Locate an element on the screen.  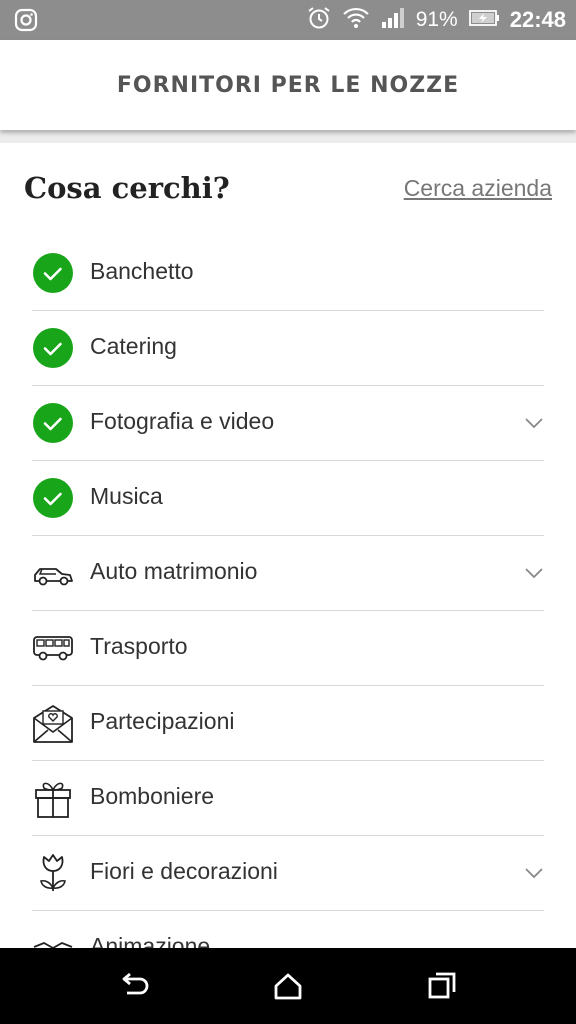
page-title: FORNITORI PER LE NOZZE is located at coordinates (288, 85).